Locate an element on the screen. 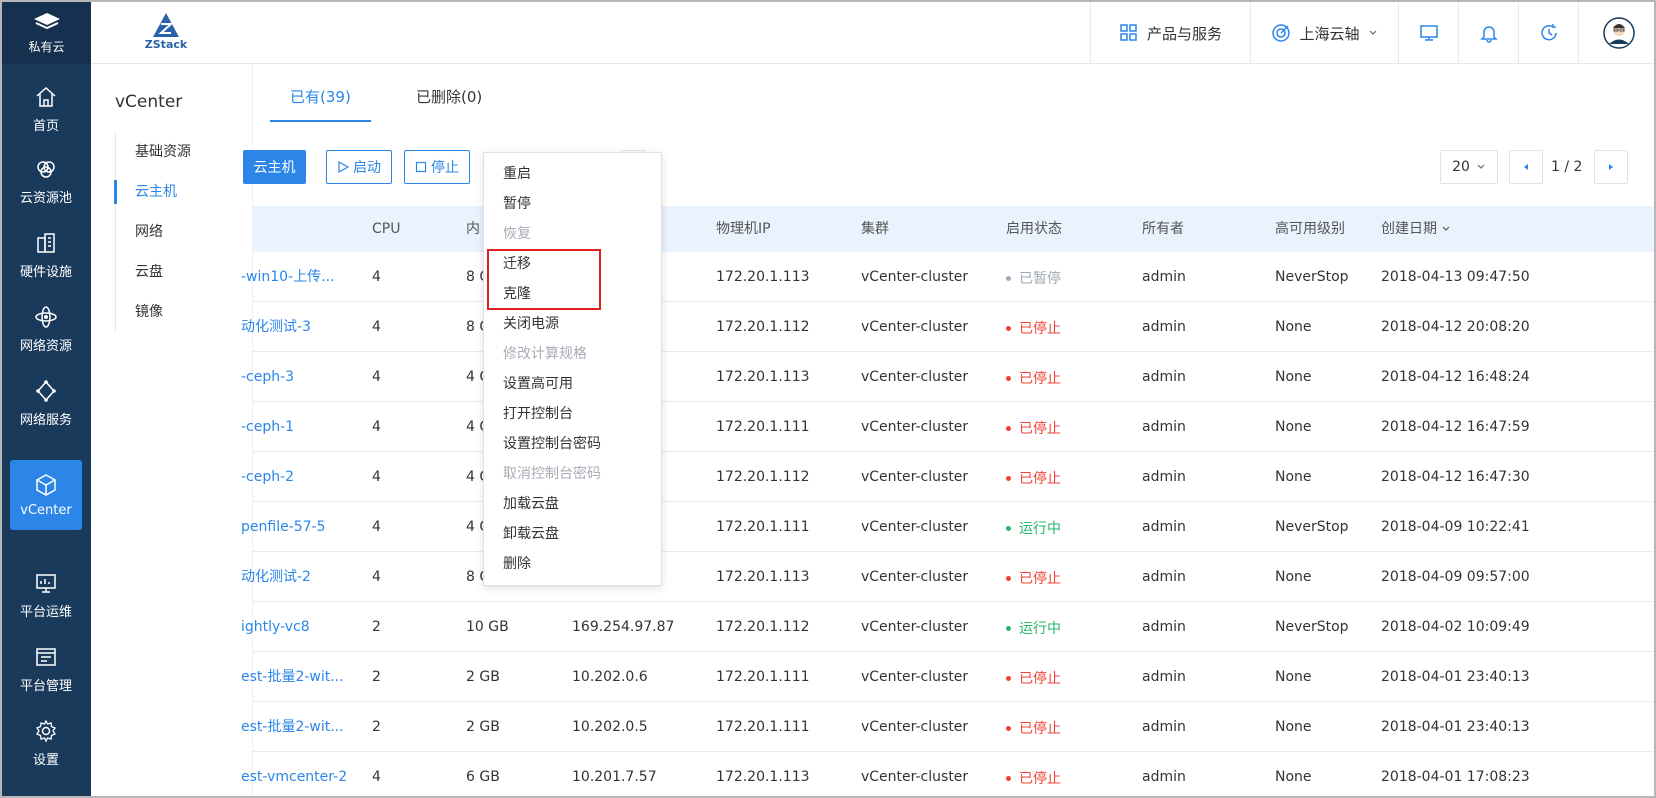 The width and height of the screenshot is (1656, 798). nav-item-label: 网络资源 is located at coordinates (45, 346).